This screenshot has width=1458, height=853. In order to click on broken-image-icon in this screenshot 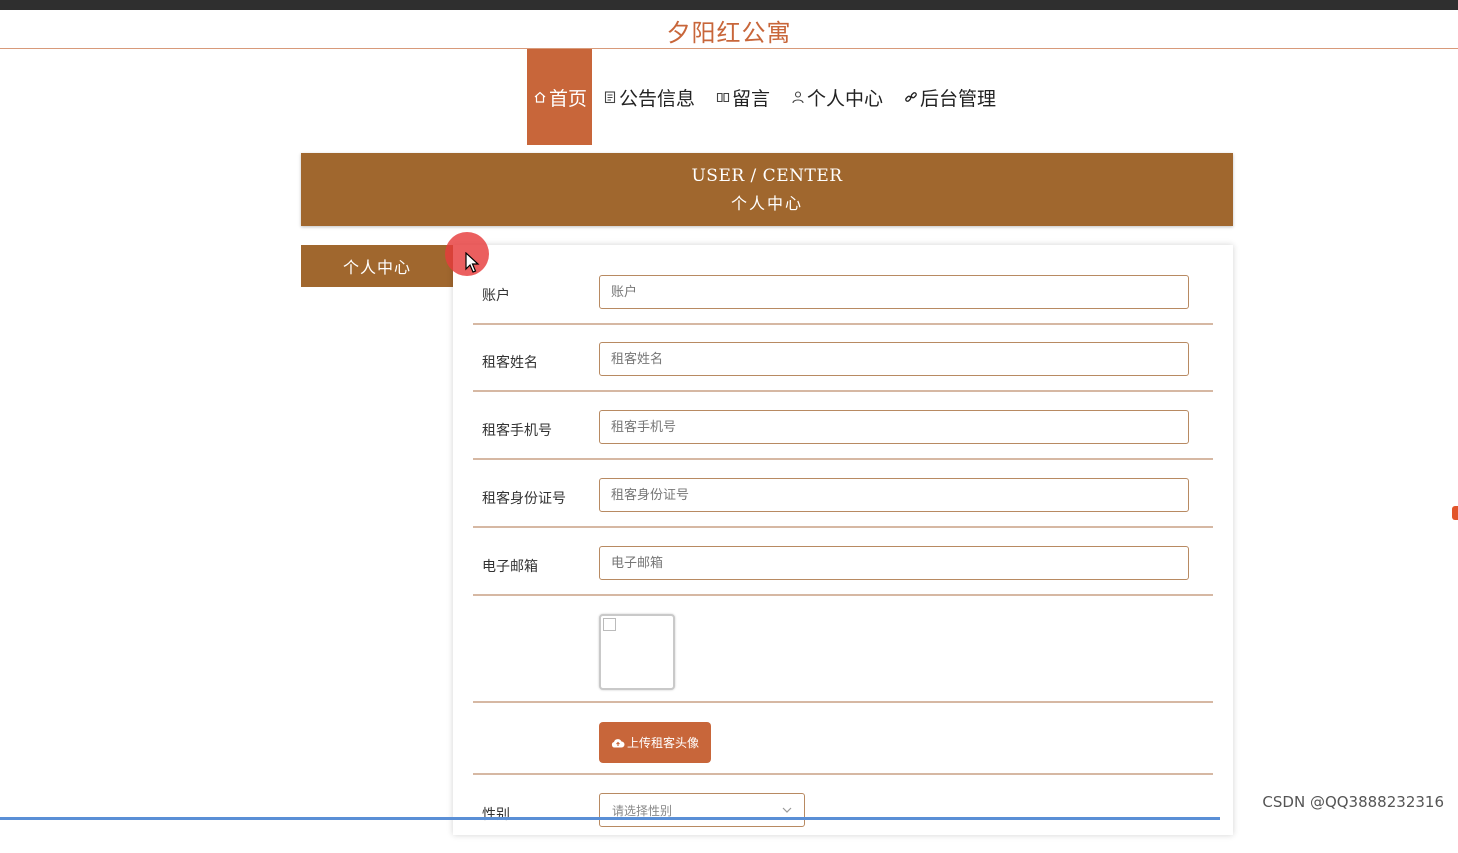, I will do `click(609, 624)`.